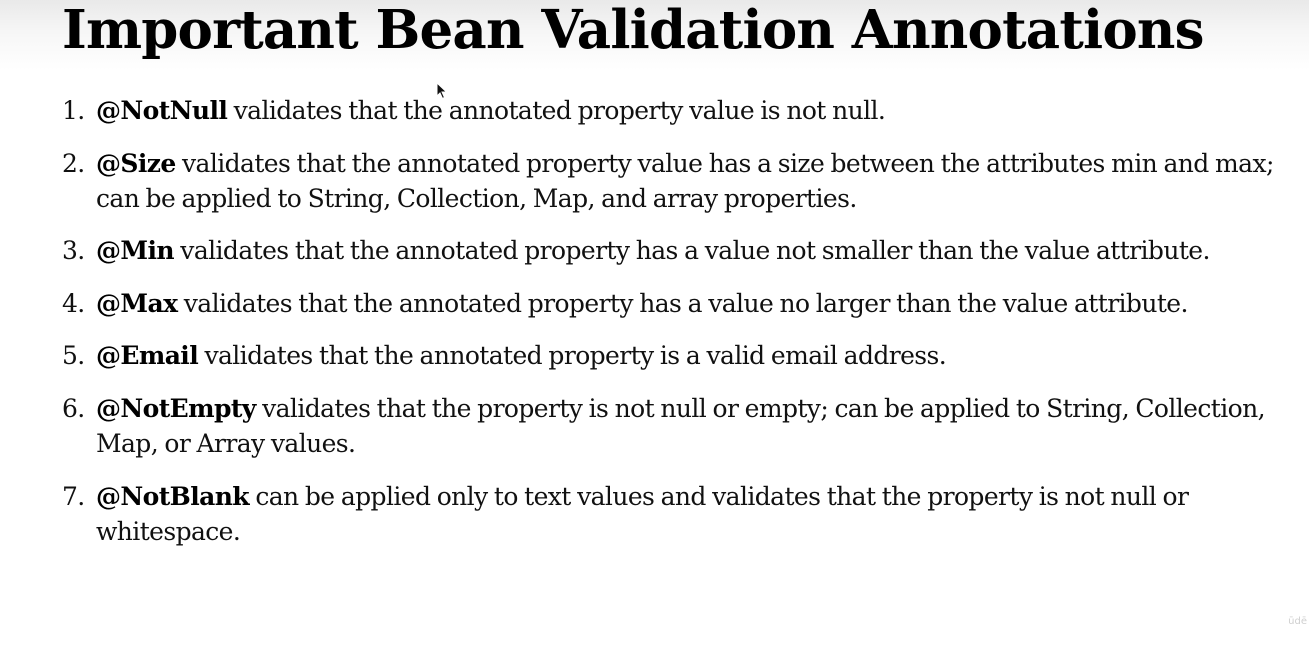  I want to click on item-number: 5., so click(73, 356).